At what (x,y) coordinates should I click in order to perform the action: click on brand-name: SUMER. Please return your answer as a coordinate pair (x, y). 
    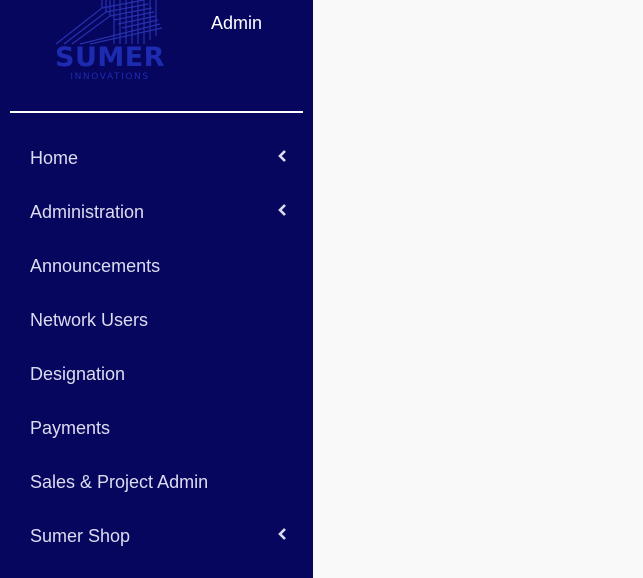
    Looking at the image, I should click on (110, 57).